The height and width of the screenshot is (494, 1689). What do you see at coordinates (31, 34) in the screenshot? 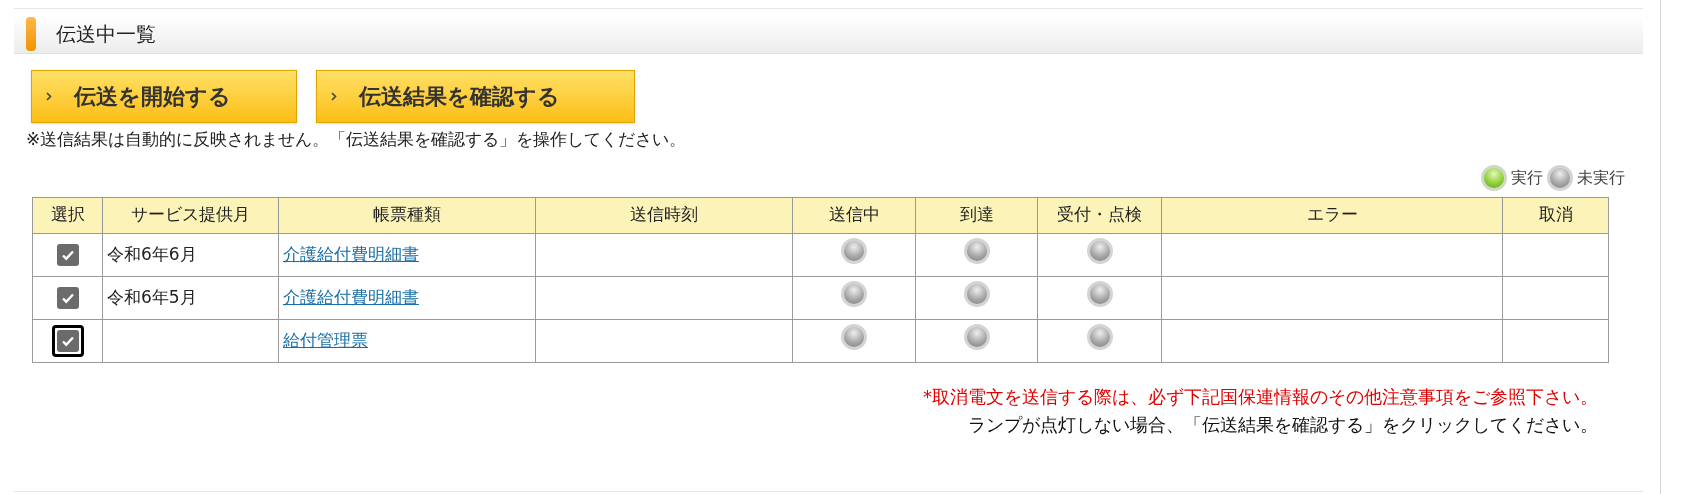
I see `section-marker-icon` at bounding box center [31, 34].